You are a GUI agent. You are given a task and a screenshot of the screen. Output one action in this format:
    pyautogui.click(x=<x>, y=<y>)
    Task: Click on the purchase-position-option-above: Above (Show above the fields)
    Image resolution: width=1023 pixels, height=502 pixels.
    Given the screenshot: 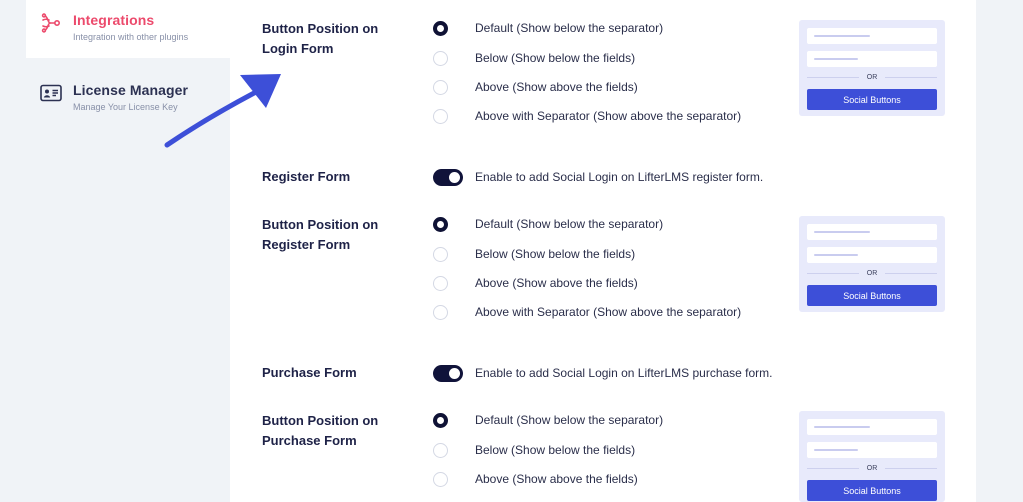 What is the action you would take?
    pyautogui.click(x=535, y=479)
    